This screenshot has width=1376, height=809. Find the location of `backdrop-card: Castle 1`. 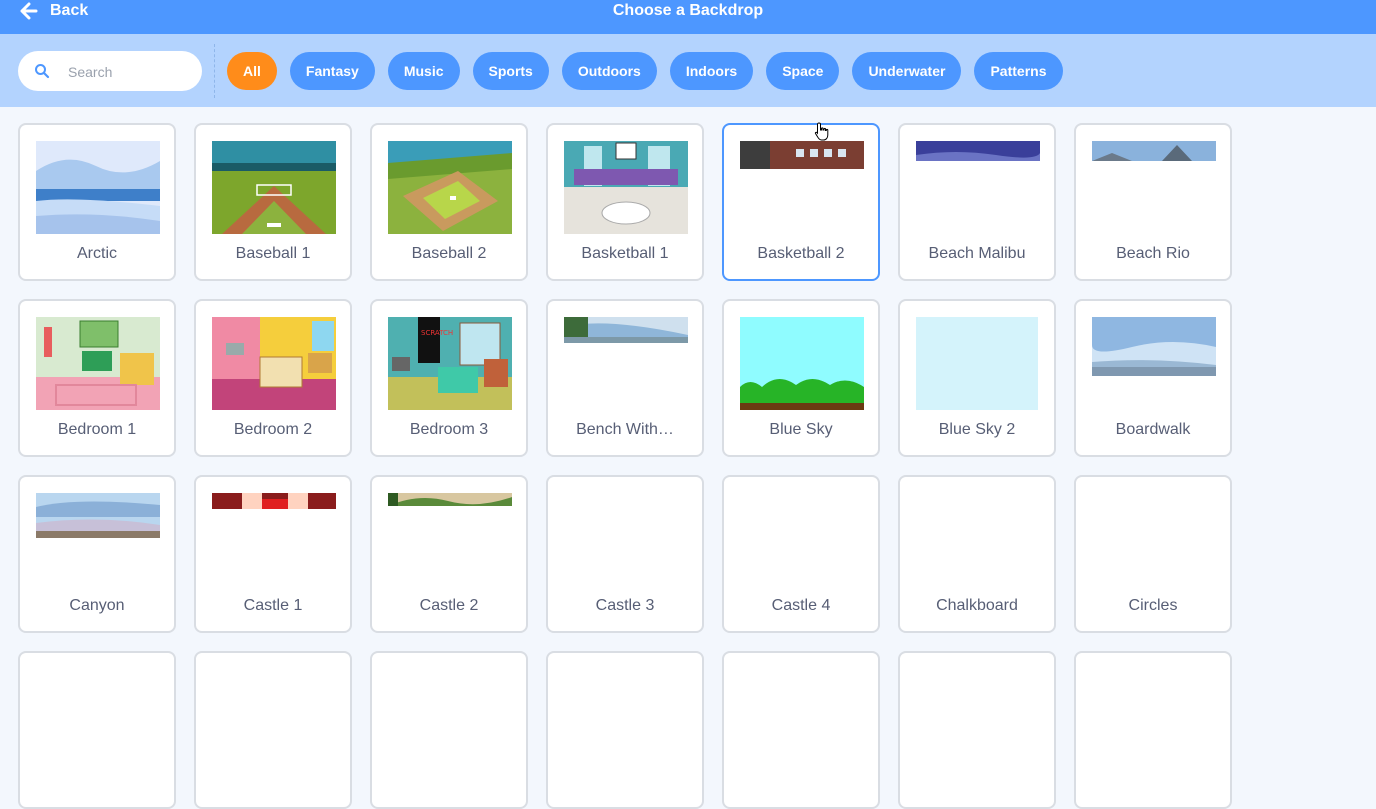

backdrop-card: Castle 1 is located at coordinates (273, 554).